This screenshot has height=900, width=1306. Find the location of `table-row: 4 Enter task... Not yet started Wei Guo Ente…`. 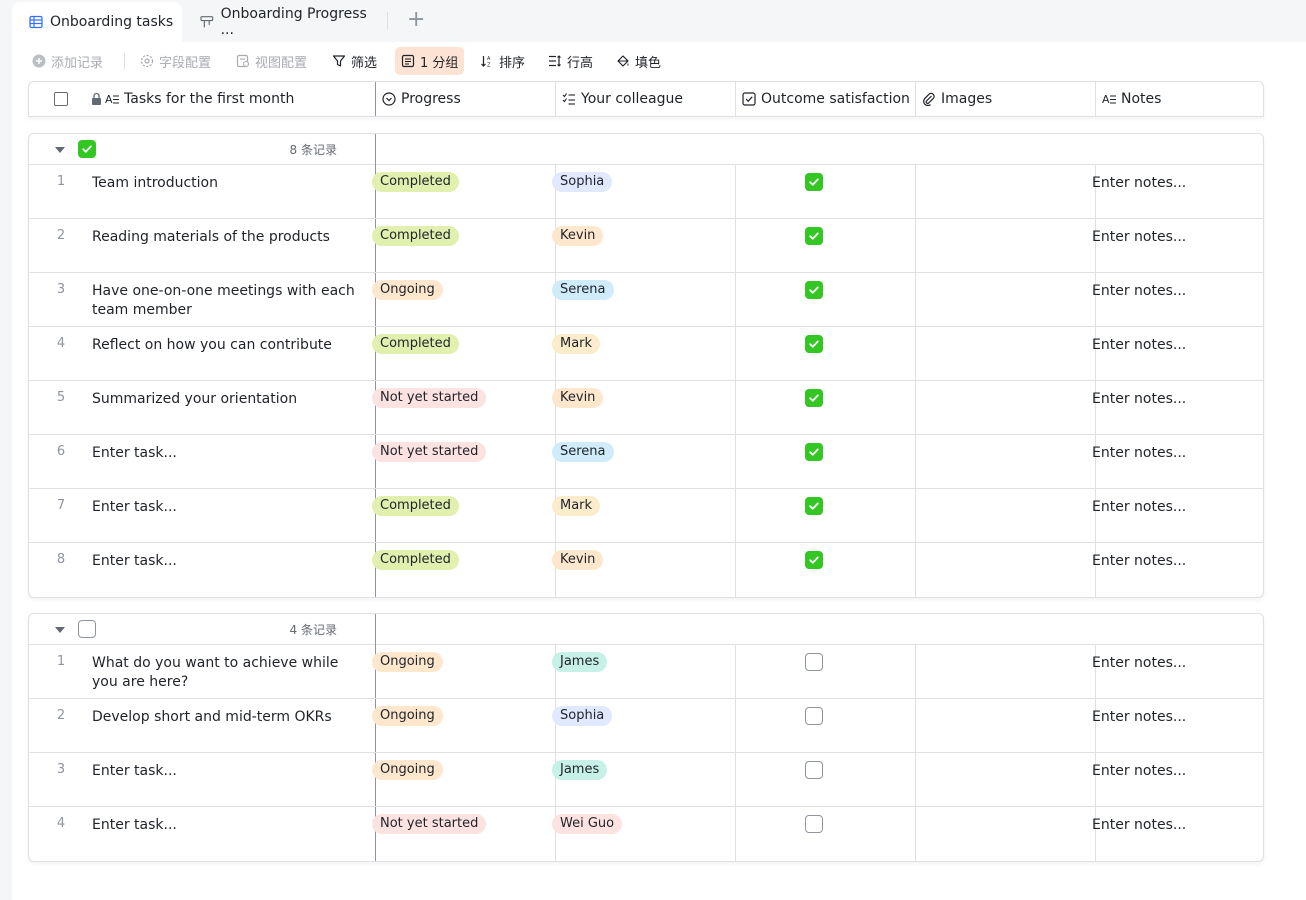

table-row: 4 Enter task... Not yet started Wei Guo Ente… is located at coordinates (646, 834).